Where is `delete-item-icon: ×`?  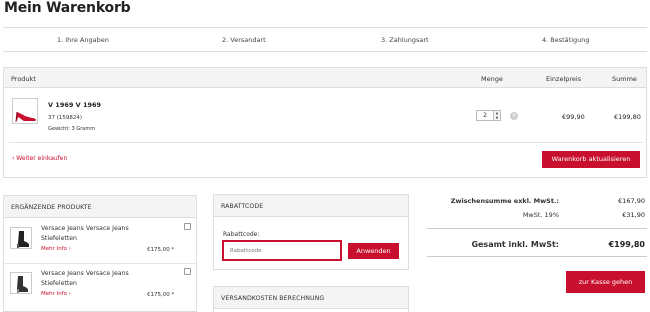
delete-item-icon: × is located at coordinates (514, 116).